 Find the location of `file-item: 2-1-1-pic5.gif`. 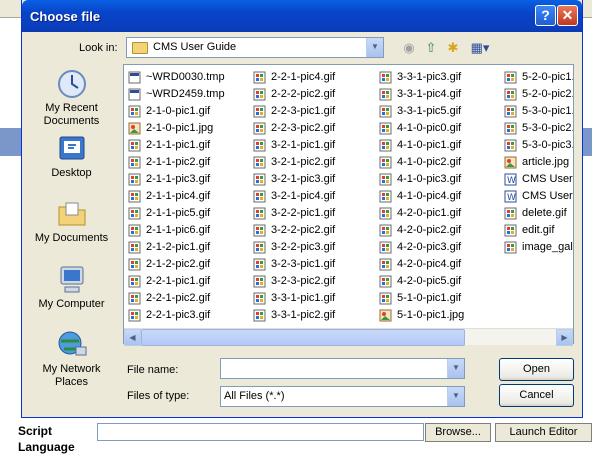

file-item: 2-1-1-pic5.gif is located at coordinates (176, 213).